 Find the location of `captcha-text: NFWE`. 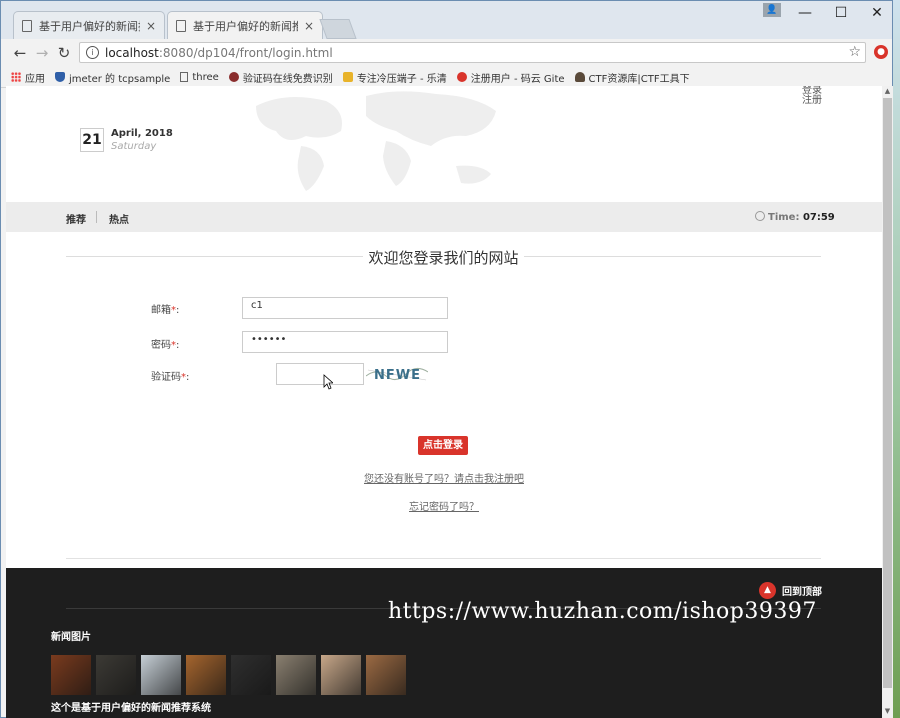

captcha-text: NFWE is located at coordinates (397, 375).